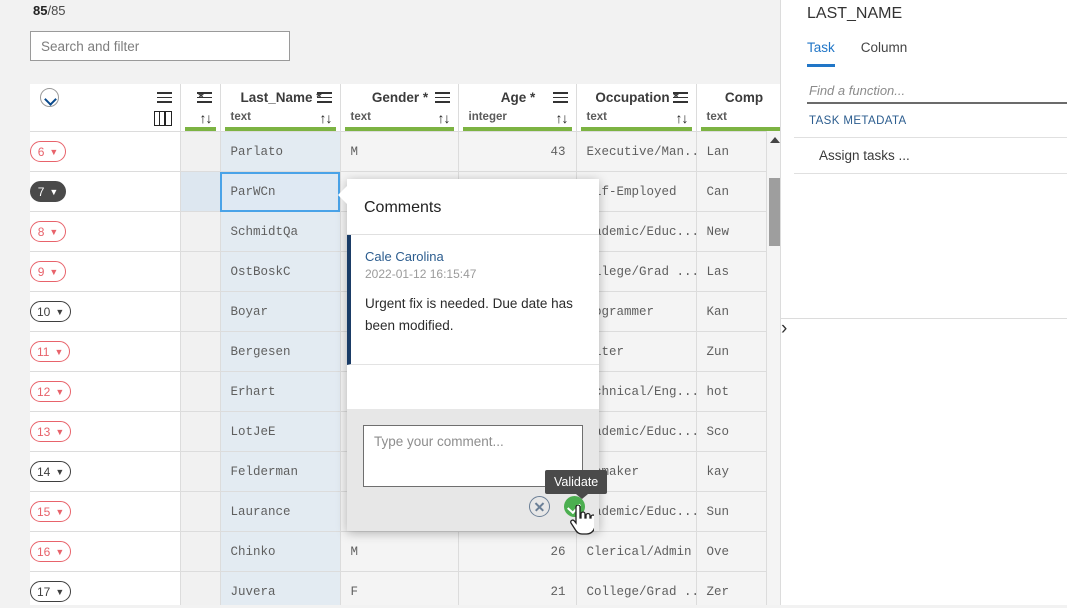 The width and height of the screenshot is (1067, 608). I want to click on row-badge: 15 ▼, so click(51, 511).